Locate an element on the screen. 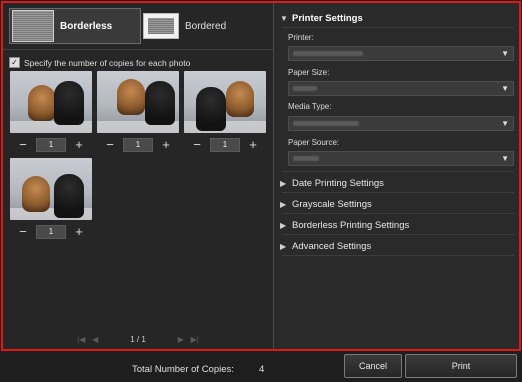 The width and height of the screenshot is (522, 382). page-navigator: |◀ ◀ 1 / 1 ▶ ▶| is located at coordinates (138, 339).